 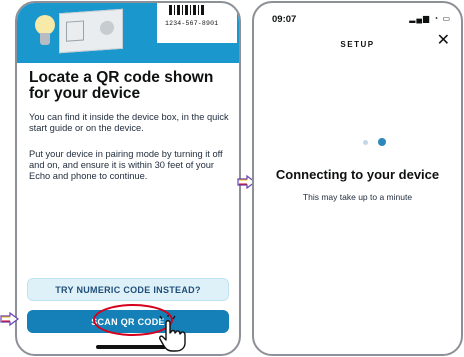 I want to click on quick-start-guide-icon, so click(x=91, y=31).